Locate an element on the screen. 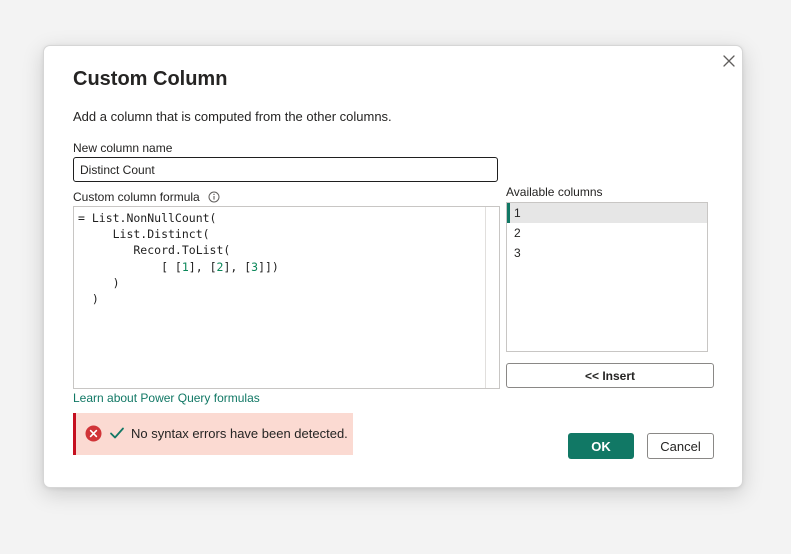 The height and width of the screenshot is (554, 791). cancel-button: Cancel is located at coordinates (680, 446).